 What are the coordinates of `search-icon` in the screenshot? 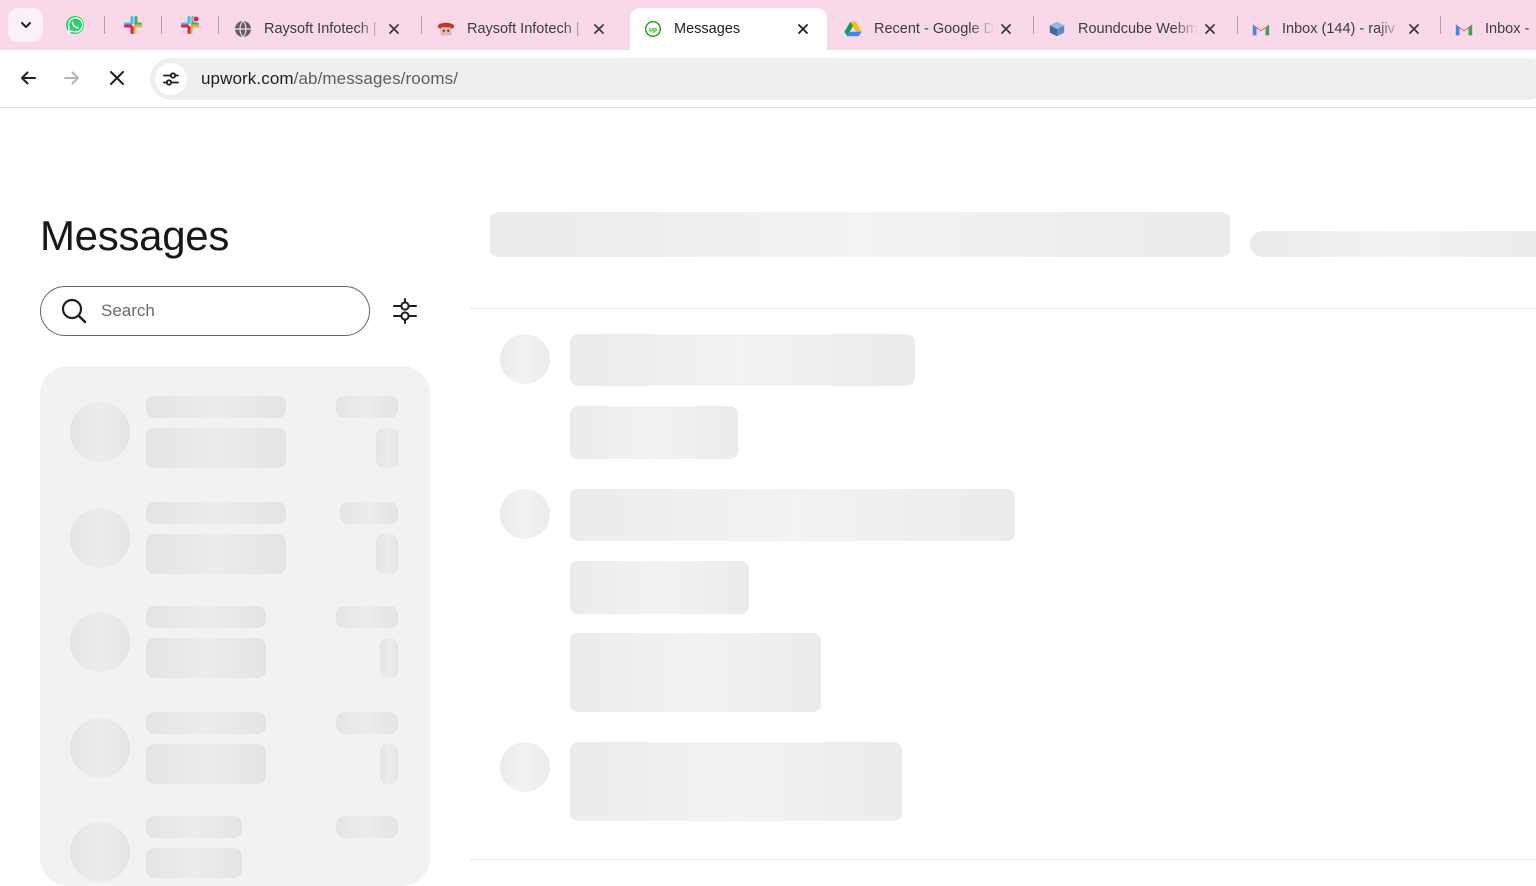 It's located at (74, 311).